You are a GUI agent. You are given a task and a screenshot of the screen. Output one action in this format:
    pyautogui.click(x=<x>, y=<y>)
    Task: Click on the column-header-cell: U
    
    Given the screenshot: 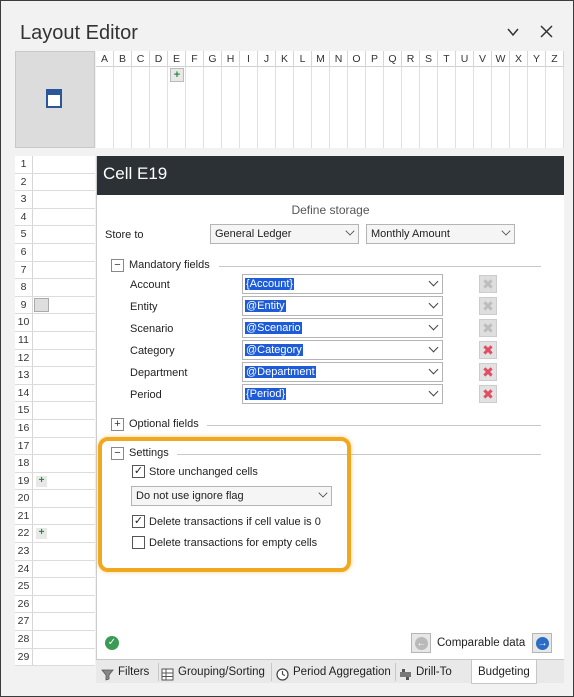 What is the action you would take?
    pyautogui.click(x=465, y=59)
    